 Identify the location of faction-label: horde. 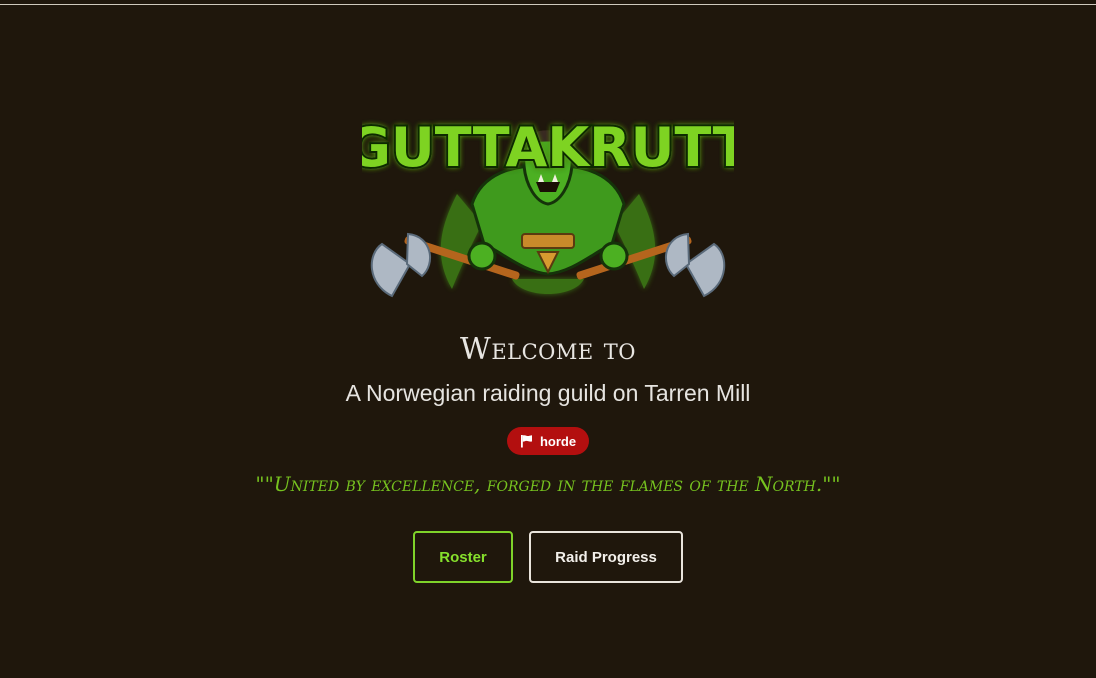
(558, 441).